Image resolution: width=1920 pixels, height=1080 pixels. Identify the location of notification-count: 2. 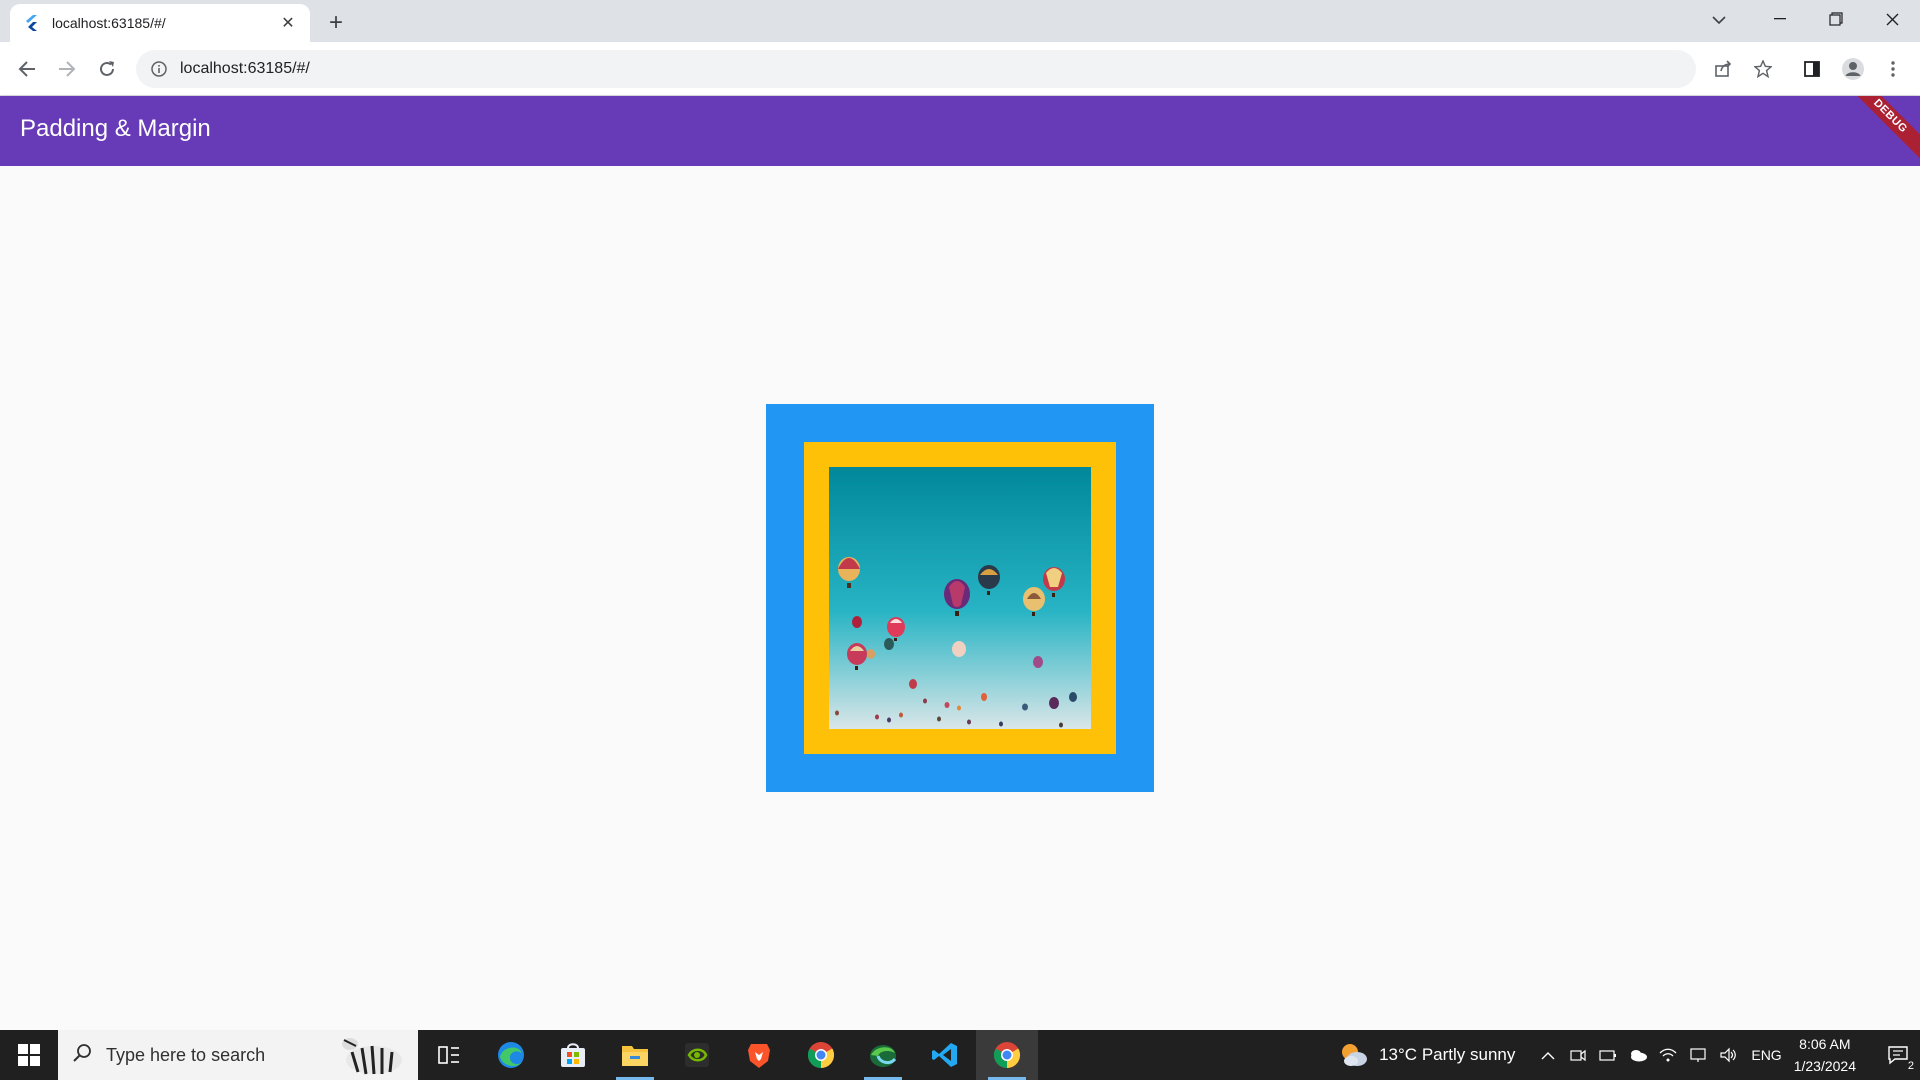
(1910, 1066).